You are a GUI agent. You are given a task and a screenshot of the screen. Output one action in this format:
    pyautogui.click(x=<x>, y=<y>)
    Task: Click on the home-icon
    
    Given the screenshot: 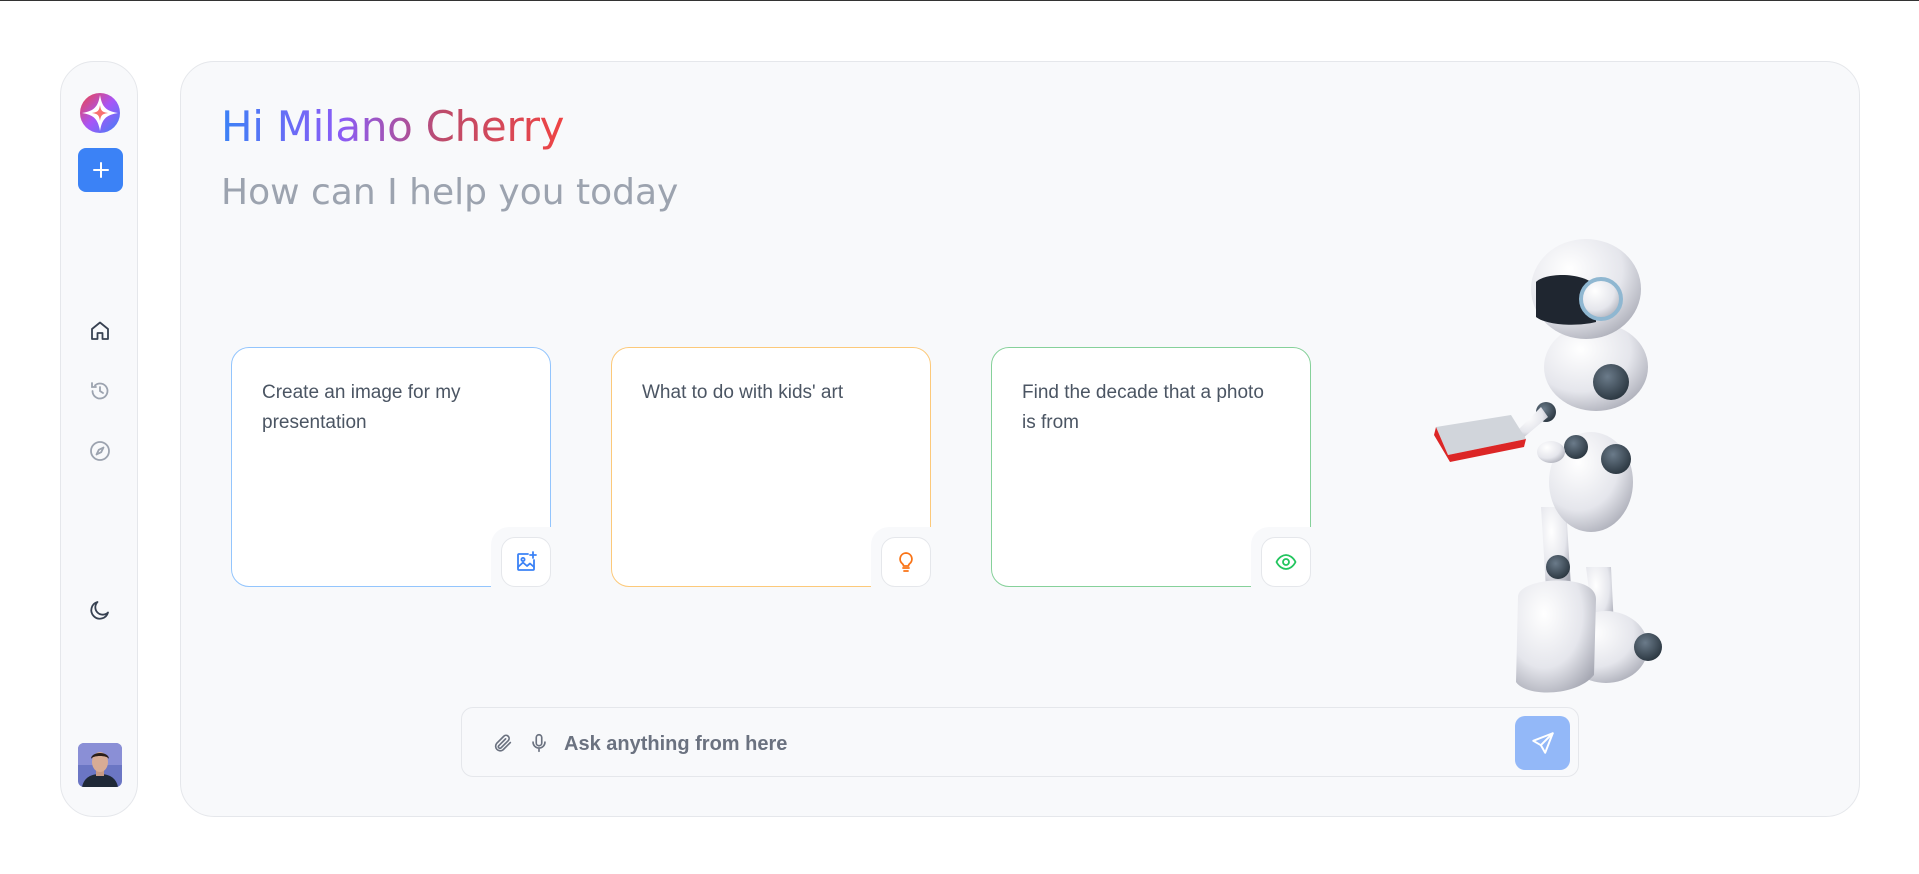 What is the action you would take?
    pyautogui.click(x=100, y=330)
    